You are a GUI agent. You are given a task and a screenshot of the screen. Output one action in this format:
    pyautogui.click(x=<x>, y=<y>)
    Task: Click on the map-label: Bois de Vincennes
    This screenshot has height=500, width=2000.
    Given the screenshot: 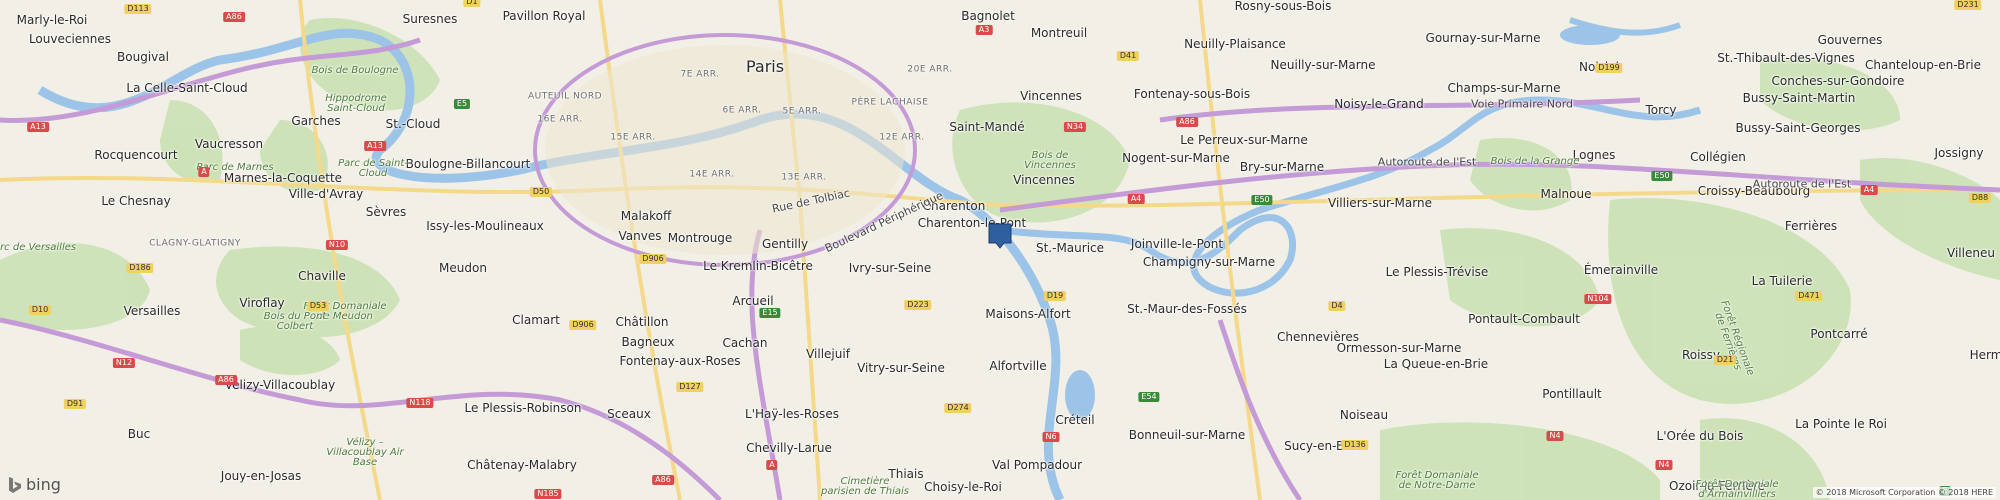 What is the action you would take?
    pyautogui.click(x=1050, y=161)
    